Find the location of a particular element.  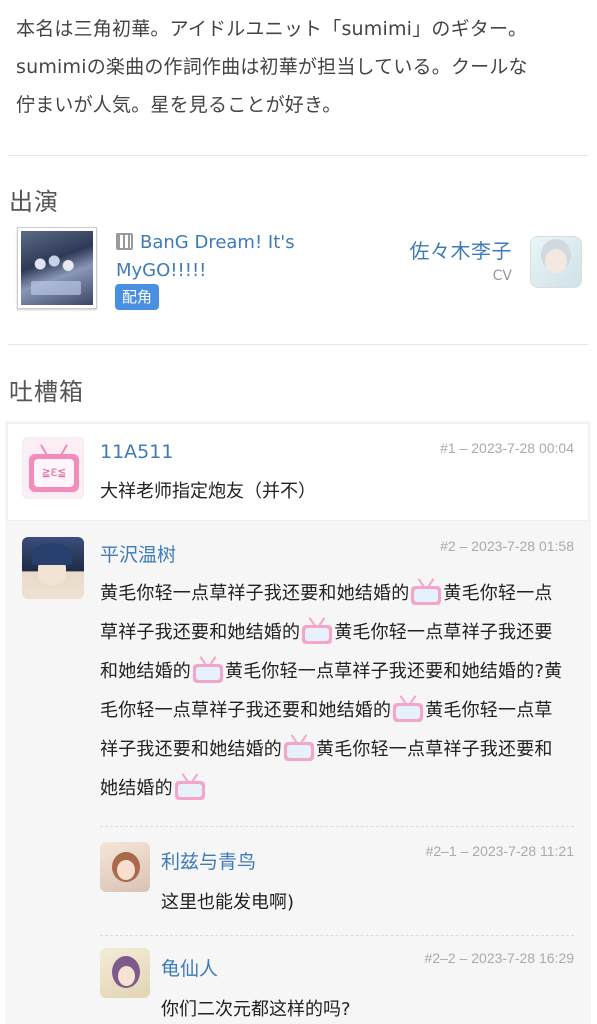

comment-post is located at coordinates (298, 472).